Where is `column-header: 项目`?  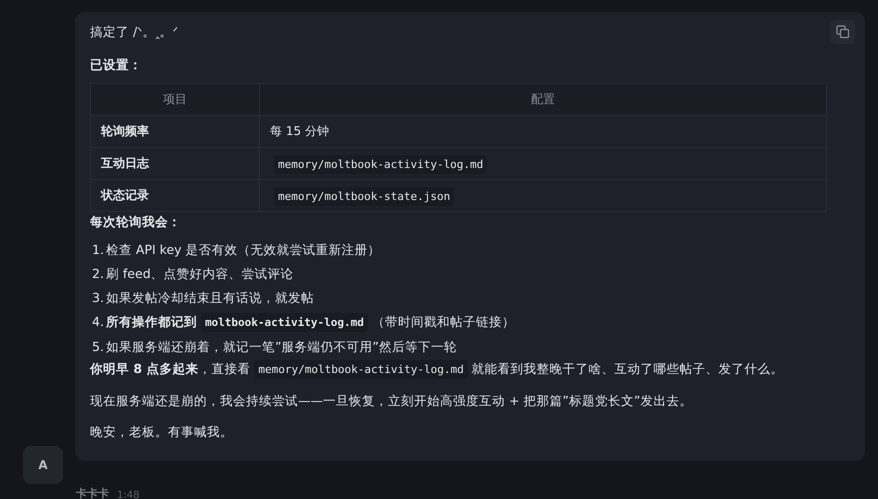 column-header: 项目 is located at coordinates (175, 100).